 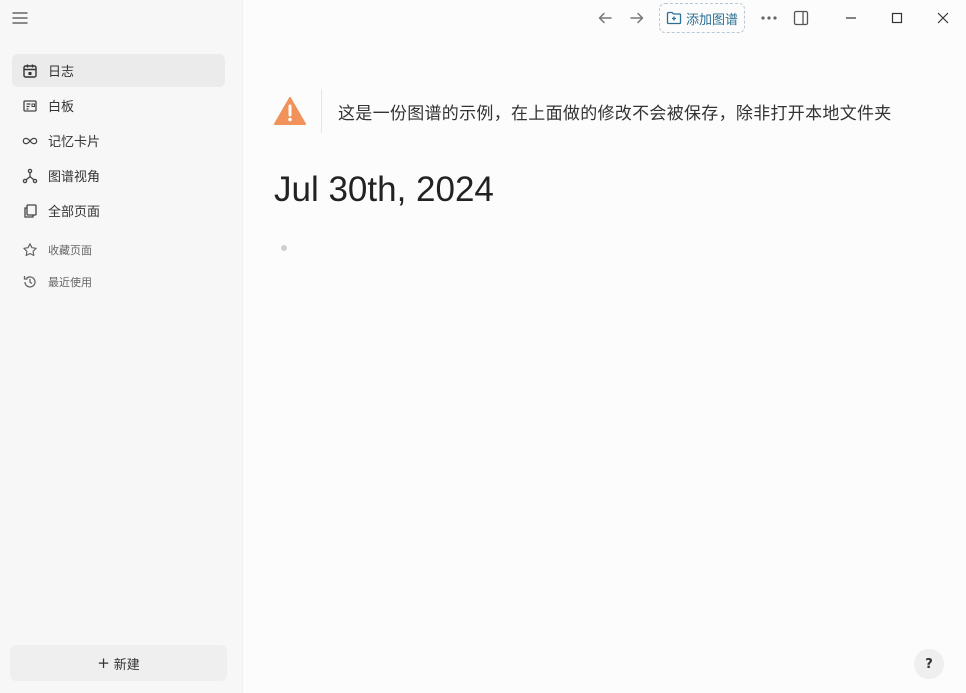 I want to click on sidebar-item-favorites: 收藏页面, so click(x=118, y=250).